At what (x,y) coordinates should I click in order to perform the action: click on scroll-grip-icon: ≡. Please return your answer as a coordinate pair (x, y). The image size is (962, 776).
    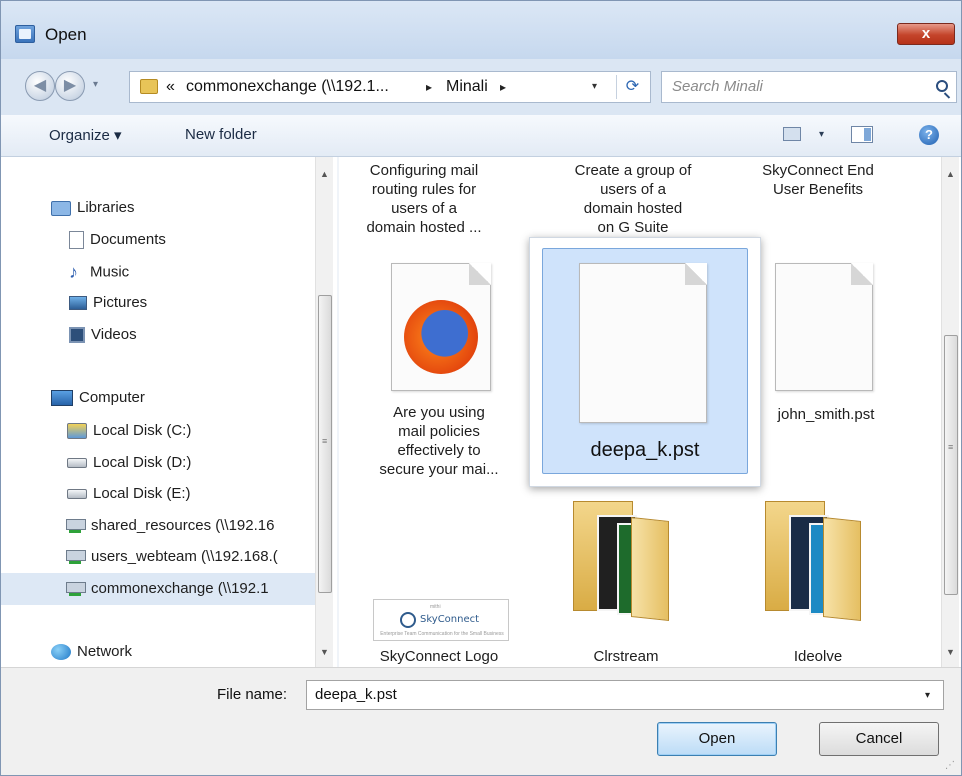
    Looking at the image, I should click on (325, 441).